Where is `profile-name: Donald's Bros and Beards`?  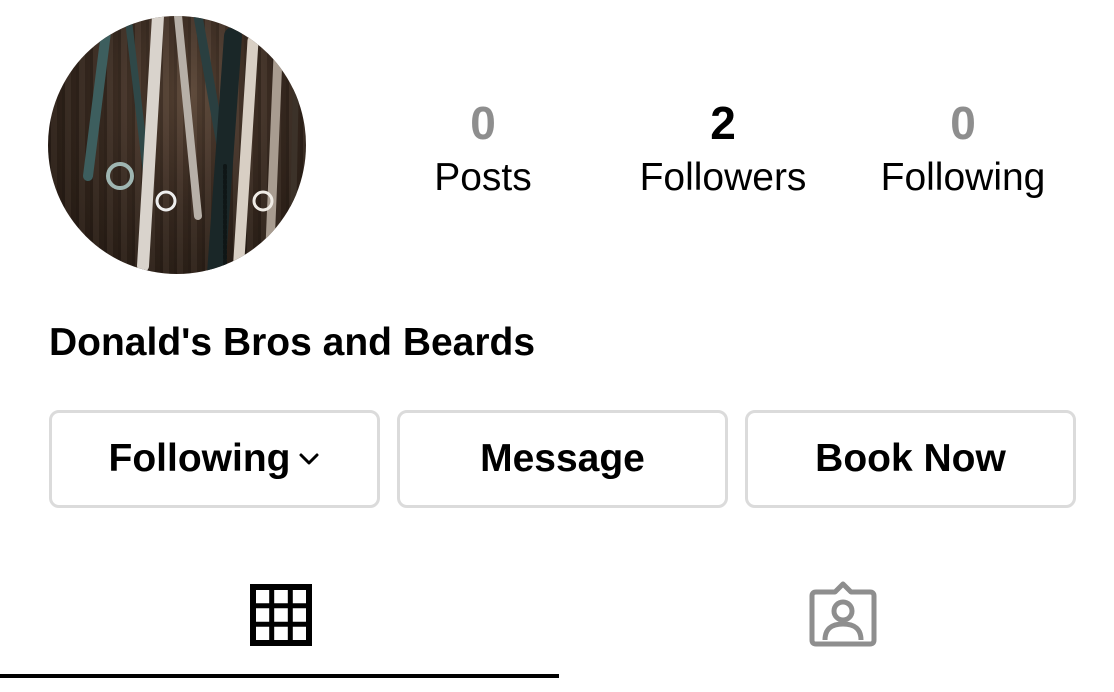
profile-name: Donald's Bros and Beards is located at coordinates (292, 342).